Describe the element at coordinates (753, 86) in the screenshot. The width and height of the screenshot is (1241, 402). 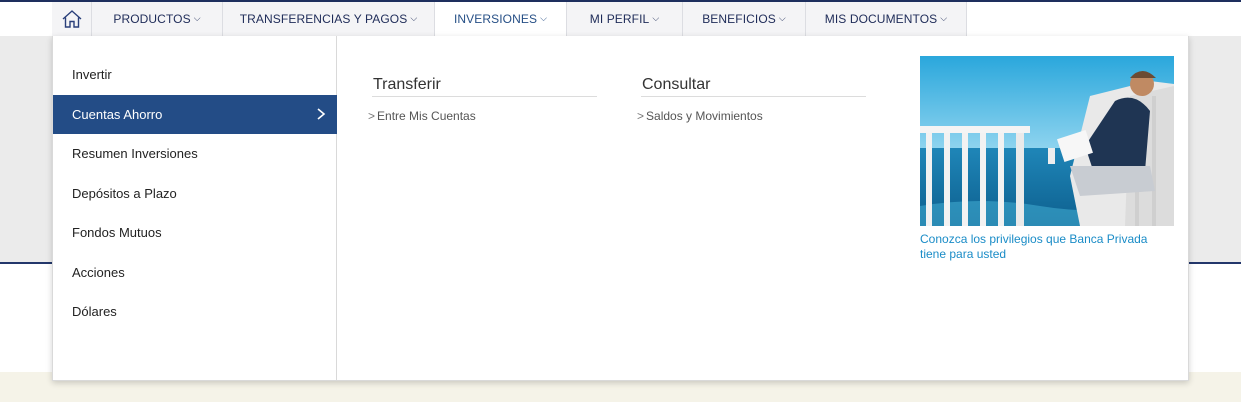
I see `column-title: Consultar` at that location.